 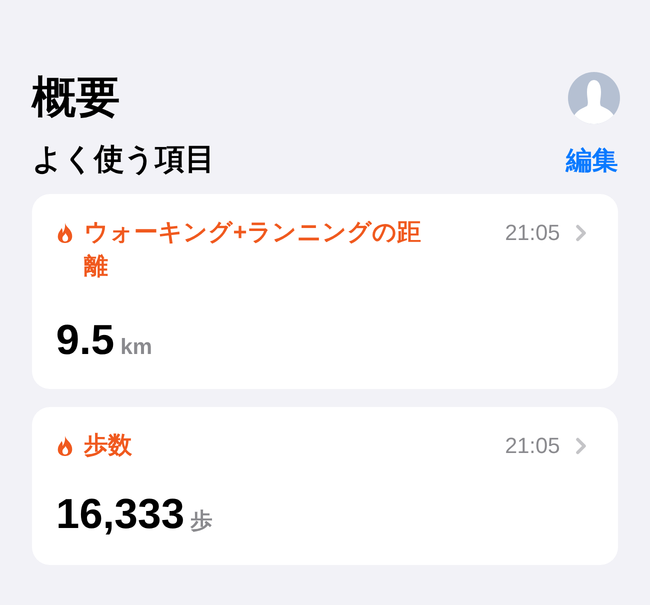 I want to click on avatar-icon, so click(x=594, y=98).